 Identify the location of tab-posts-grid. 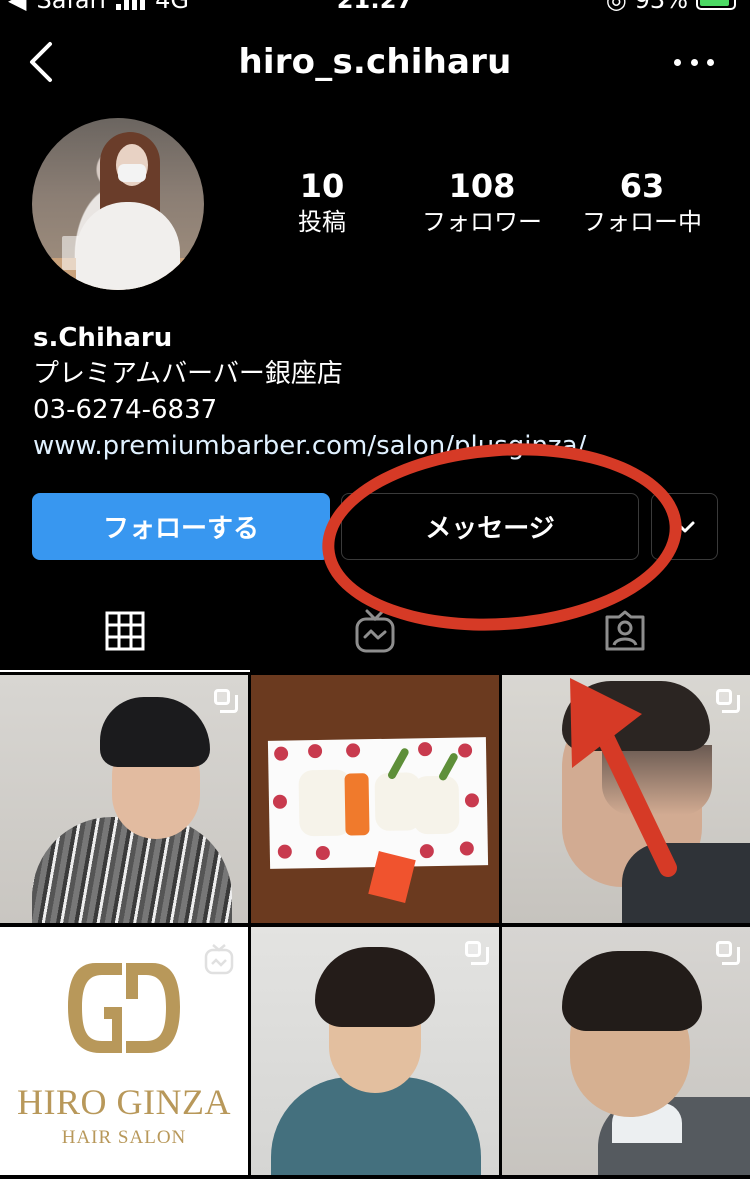
(125, 631).